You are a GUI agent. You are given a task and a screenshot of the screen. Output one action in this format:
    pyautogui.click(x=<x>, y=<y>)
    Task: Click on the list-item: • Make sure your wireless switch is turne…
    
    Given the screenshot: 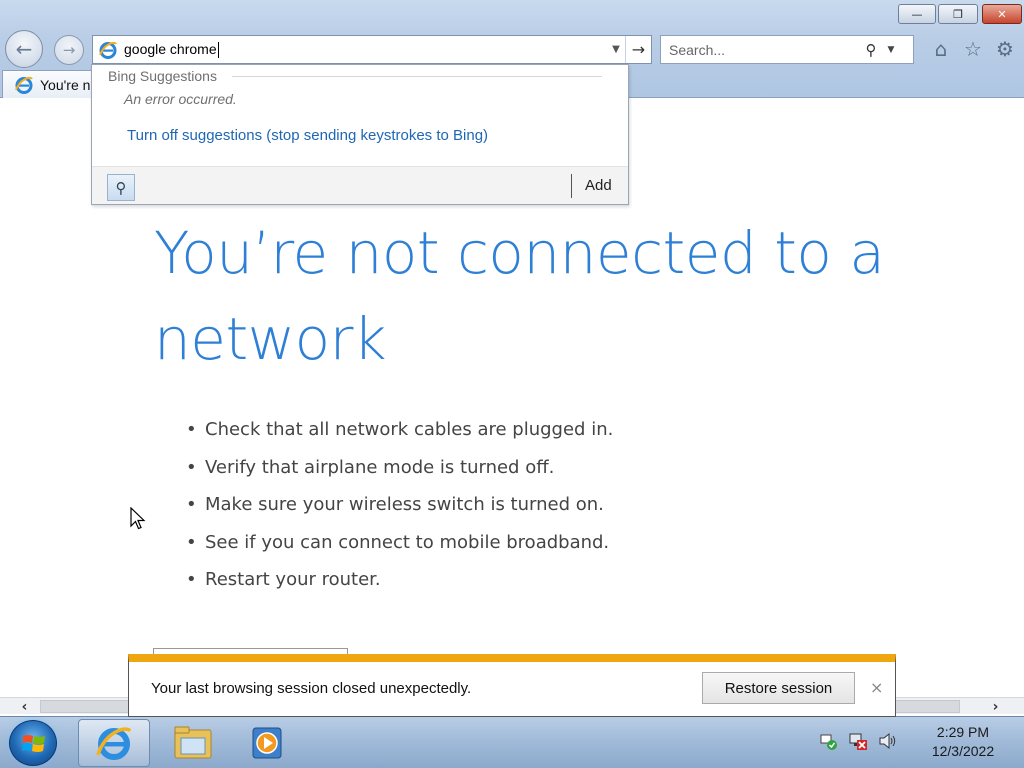 What is the action you would take?
    pyautogui.click(x=399, y=513)
    